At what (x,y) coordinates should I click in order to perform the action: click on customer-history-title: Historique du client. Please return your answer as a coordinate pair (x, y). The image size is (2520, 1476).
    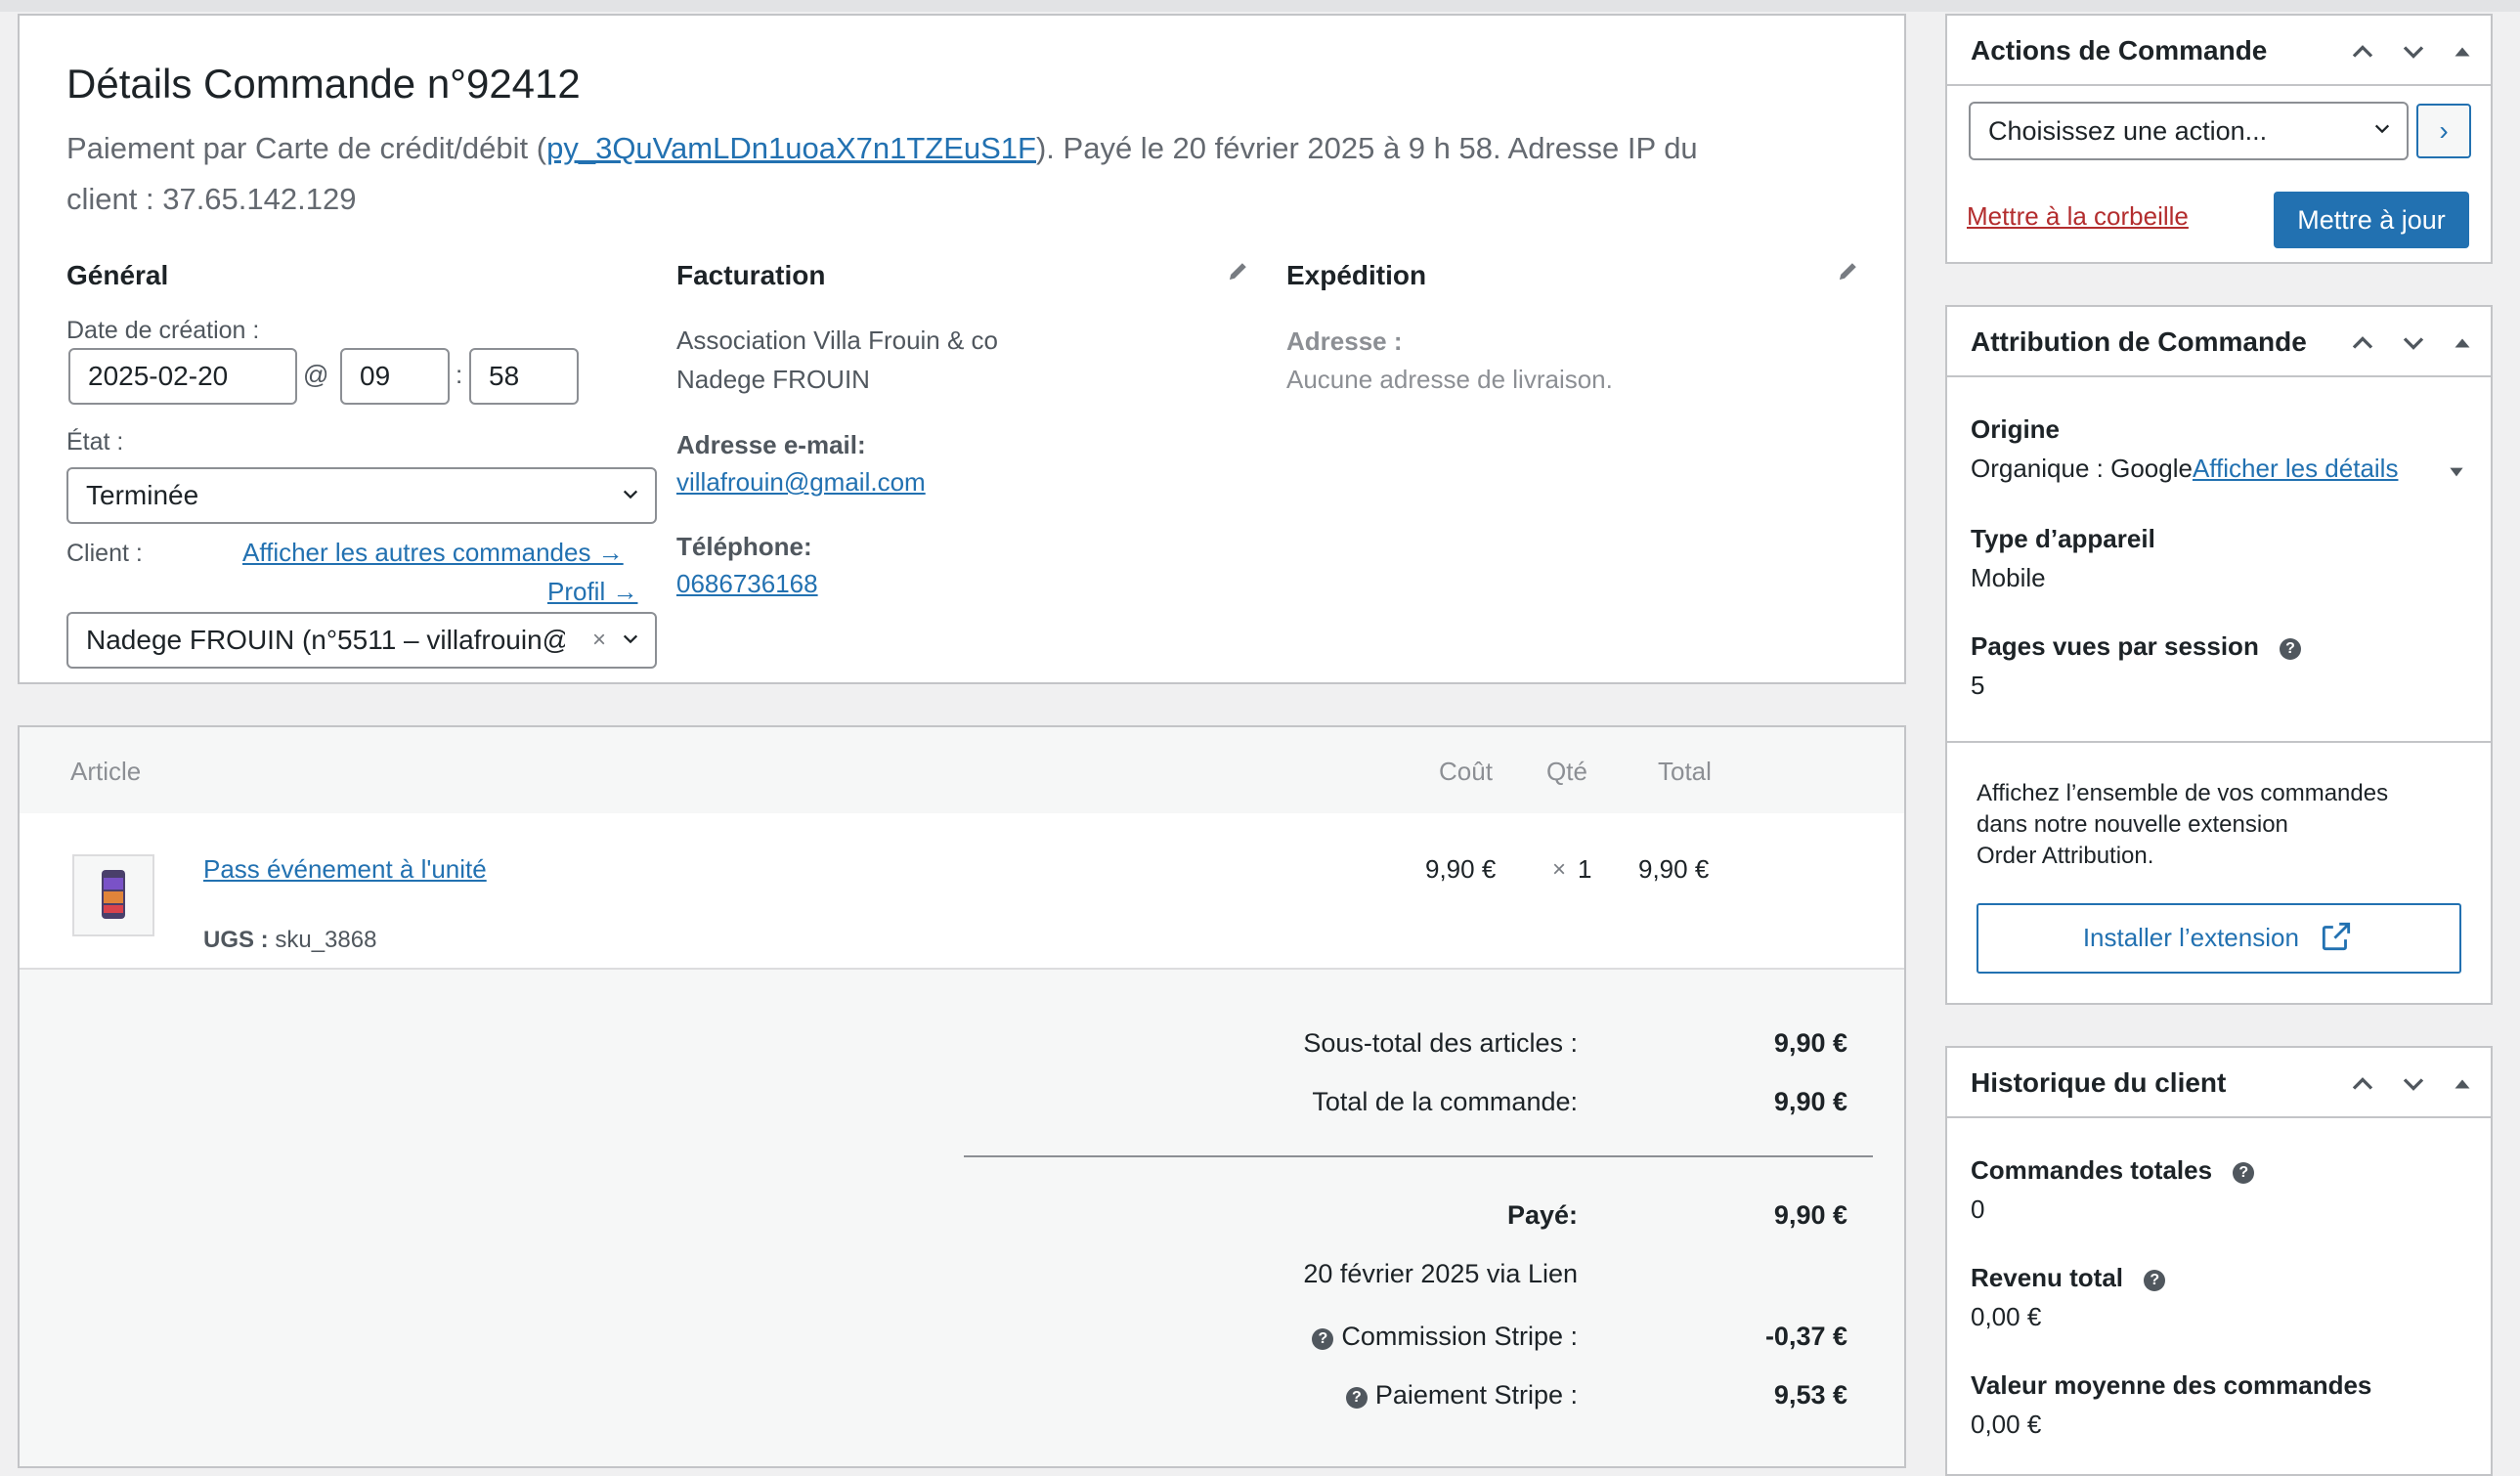
    Looking at the image, I should click on (2099, 1082).